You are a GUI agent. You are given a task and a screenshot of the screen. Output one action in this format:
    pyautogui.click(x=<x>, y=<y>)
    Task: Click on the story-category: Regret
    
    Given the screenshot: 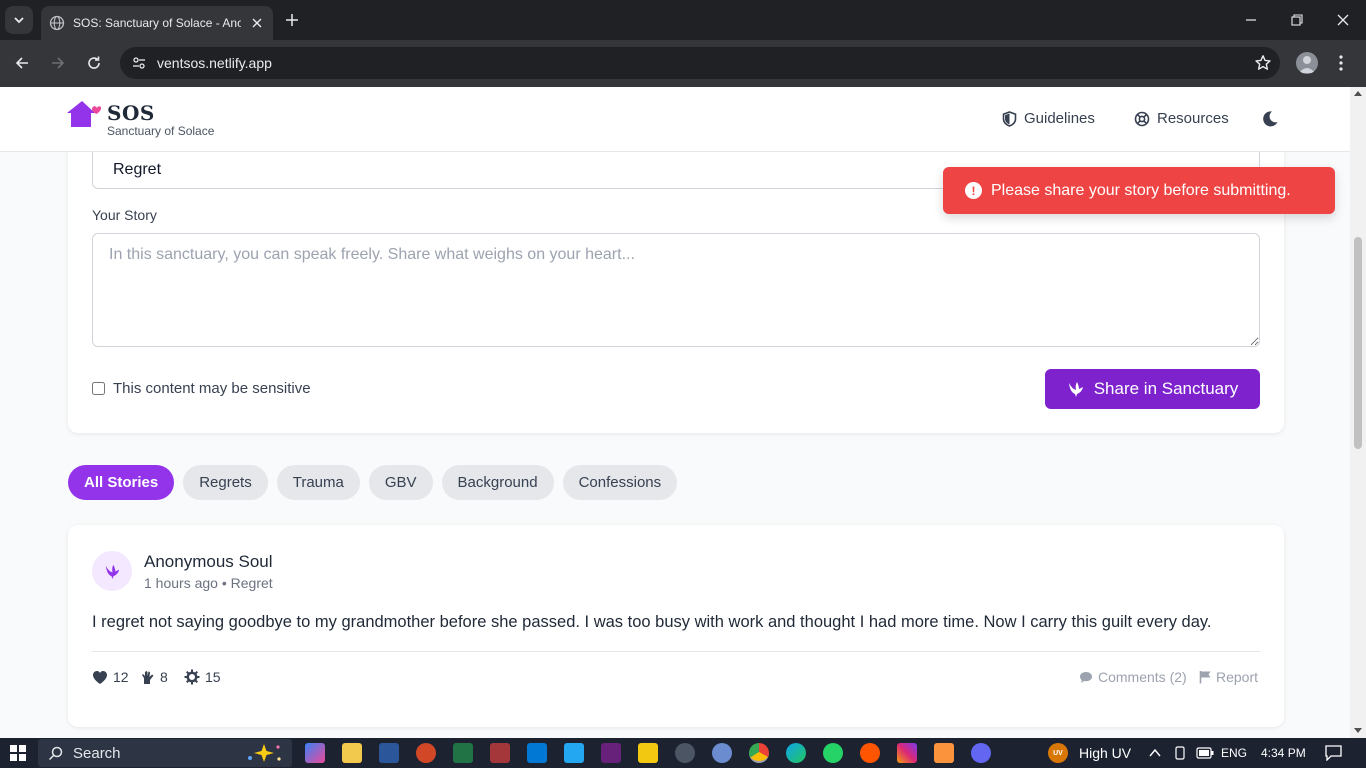 What is the action you would take?
    pyautogui.click(x=251, y=583)
    